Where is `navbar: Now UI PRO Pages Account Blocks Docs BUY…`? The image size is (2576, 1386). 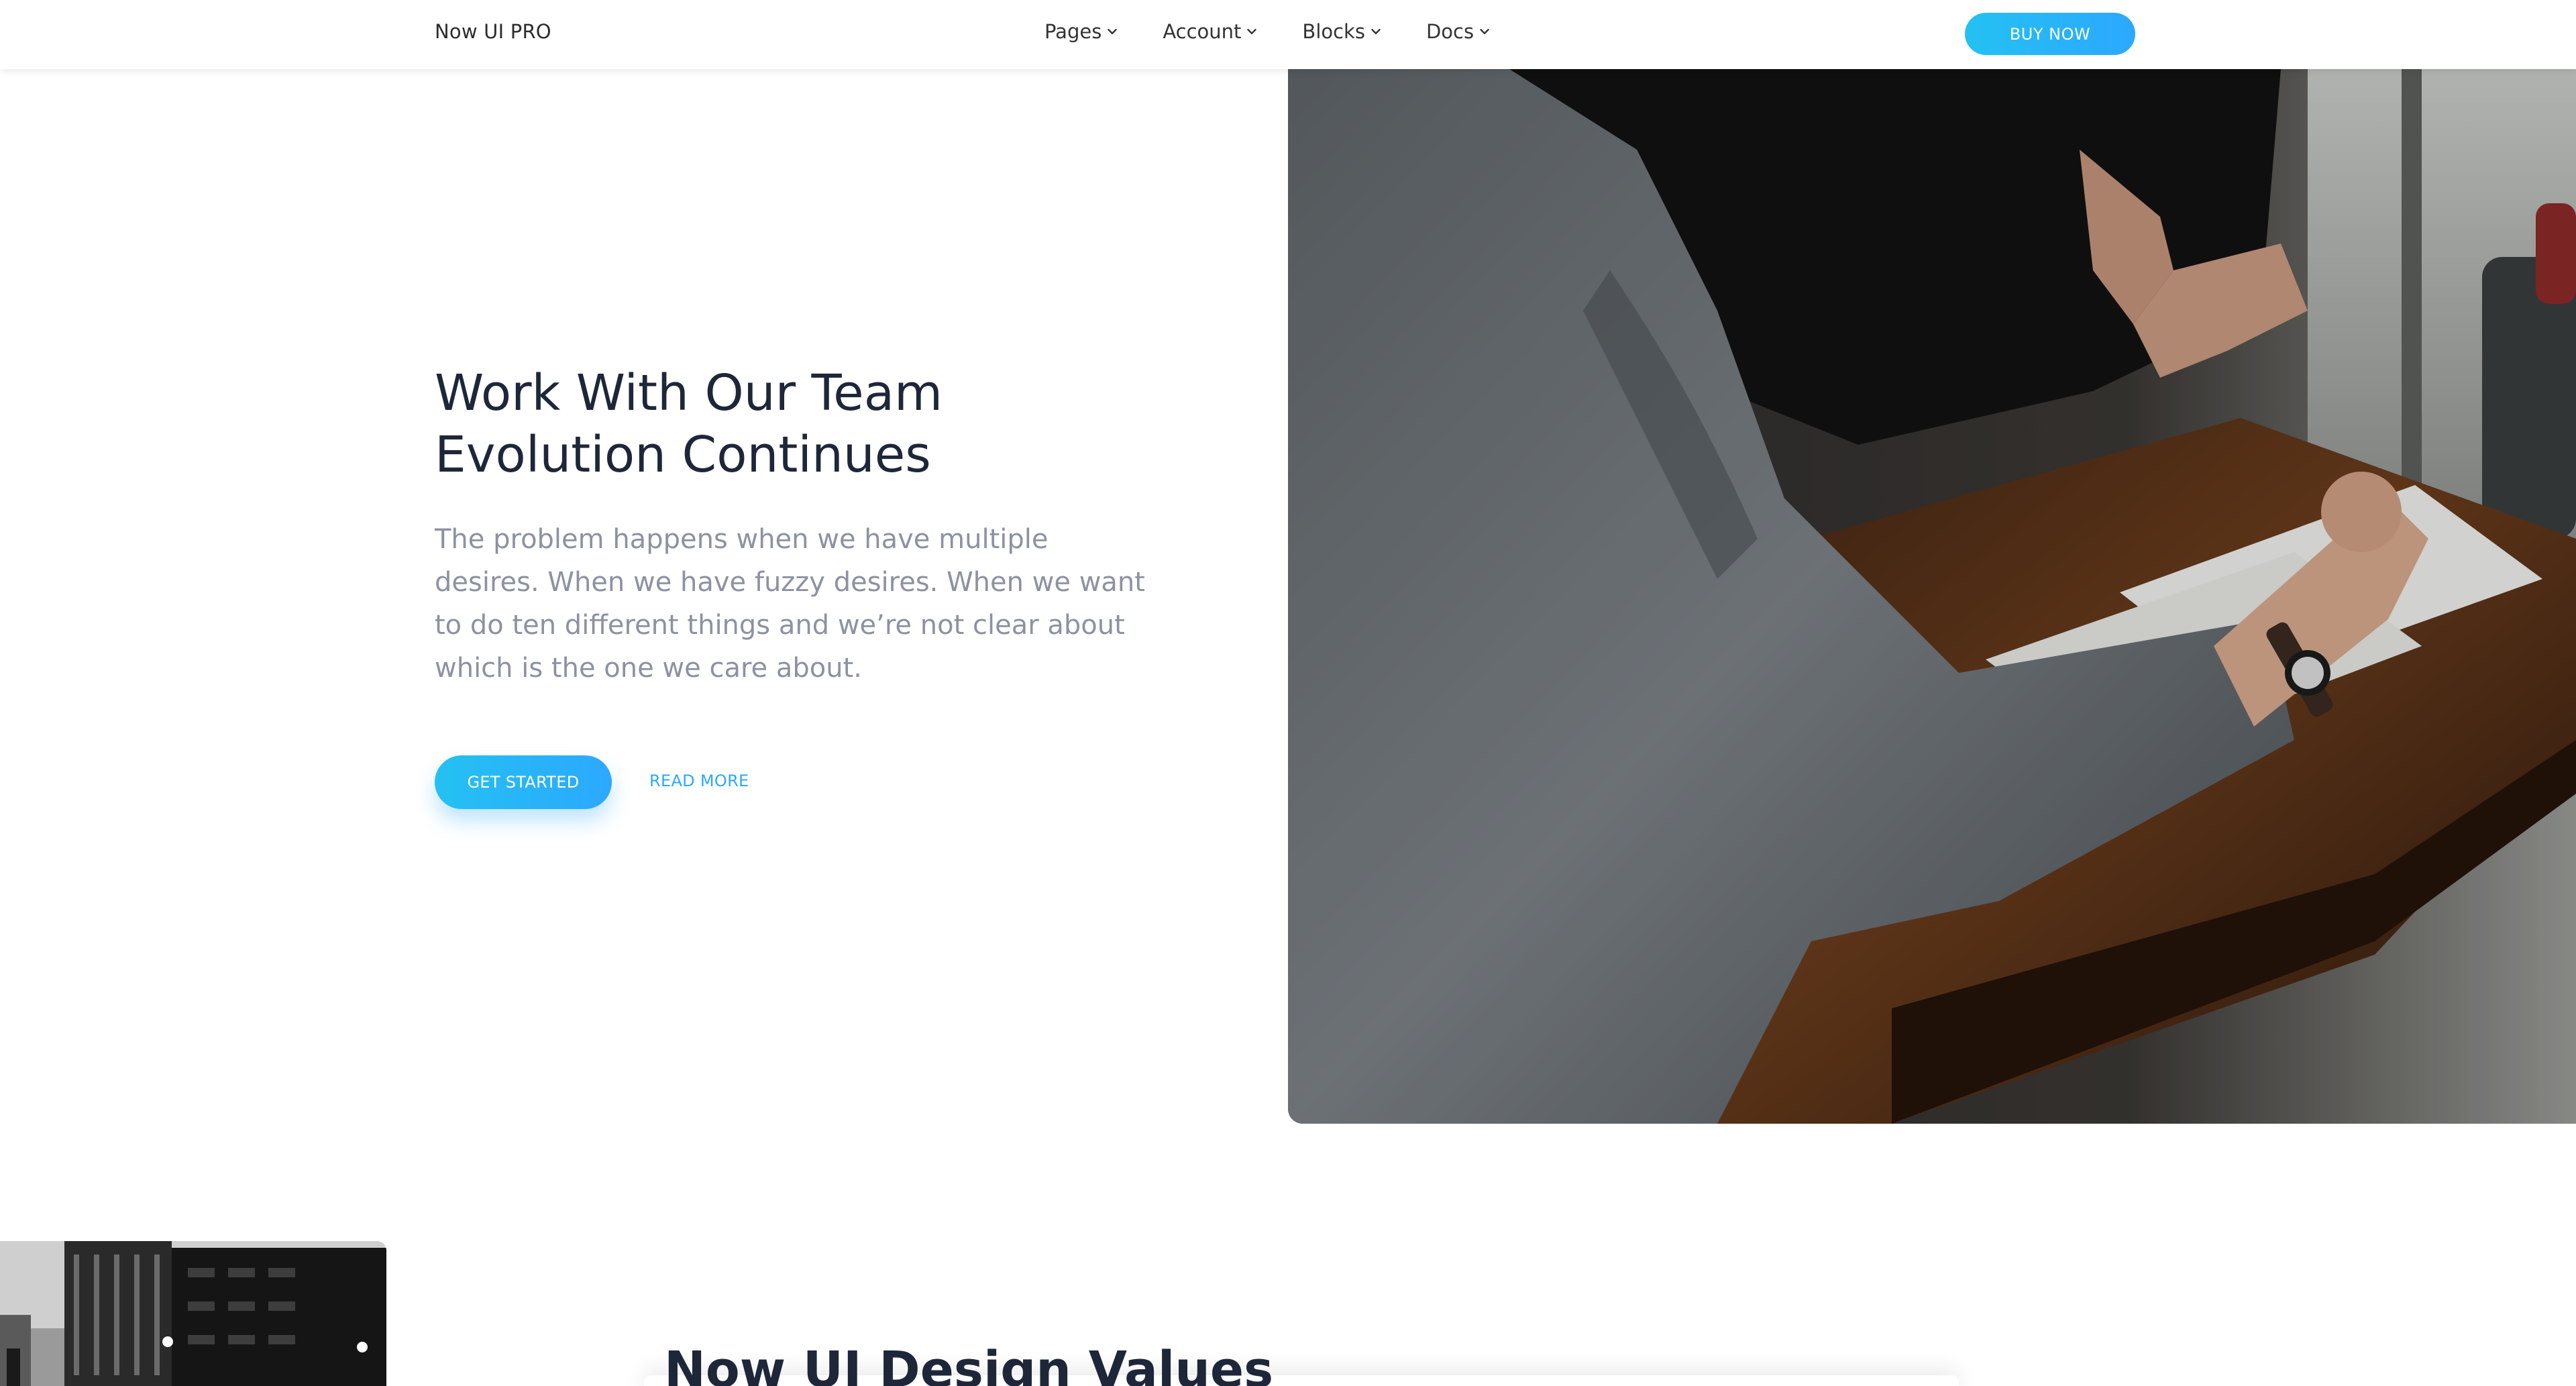
navbar: Now UI PRO Pages Account Blocks Docs BUY… is located at coordinates (1288, 34).